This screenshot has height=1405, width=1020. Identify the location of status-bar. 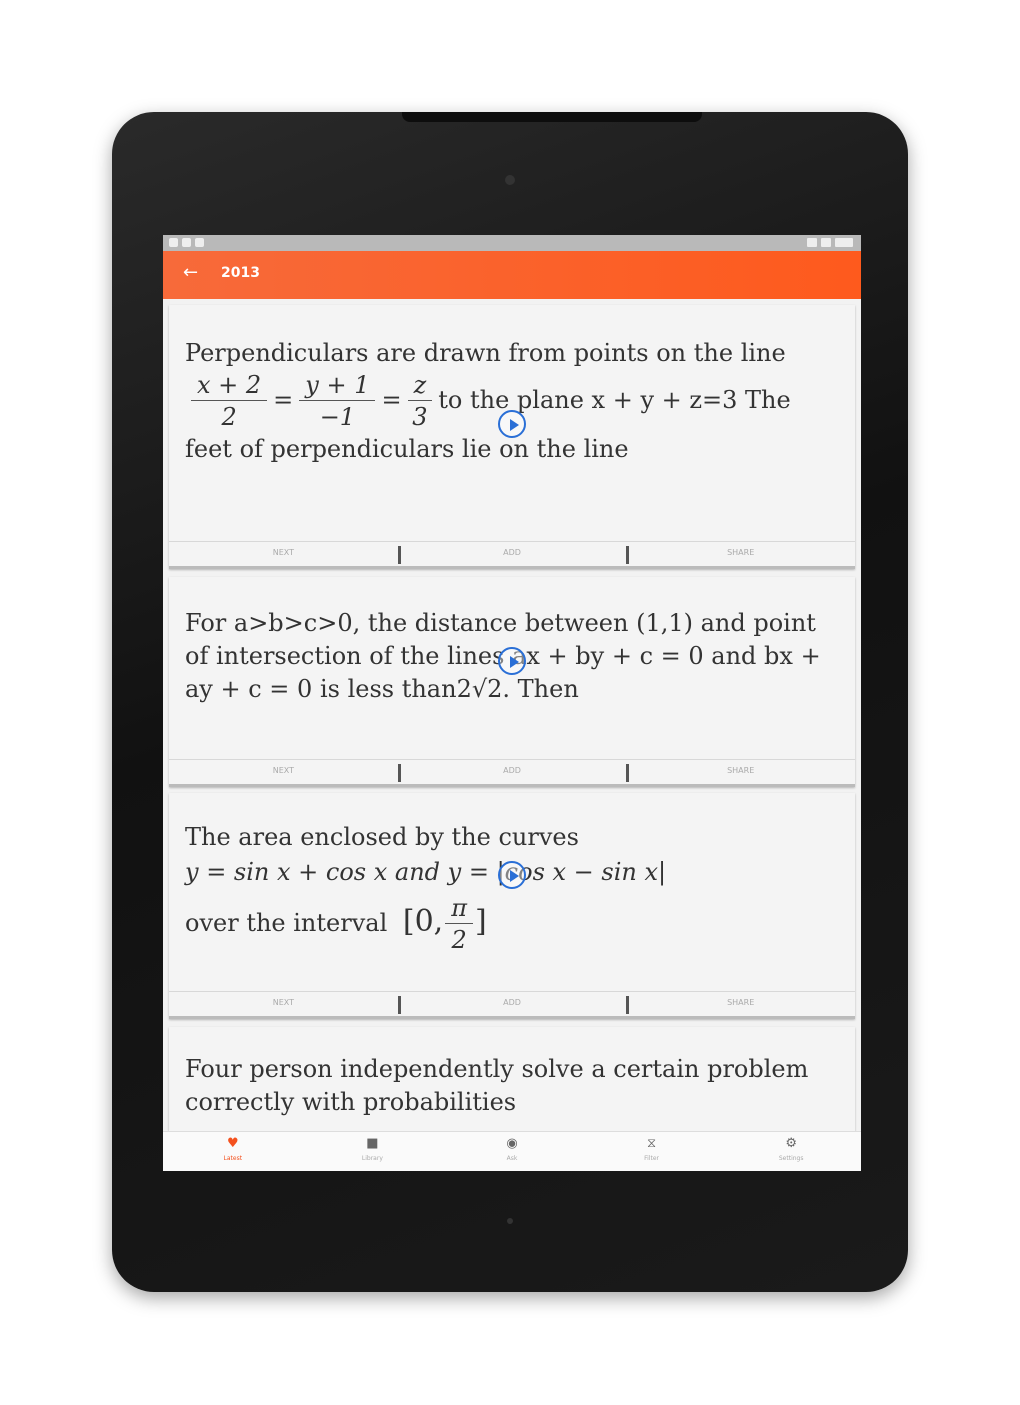
(512, 243).